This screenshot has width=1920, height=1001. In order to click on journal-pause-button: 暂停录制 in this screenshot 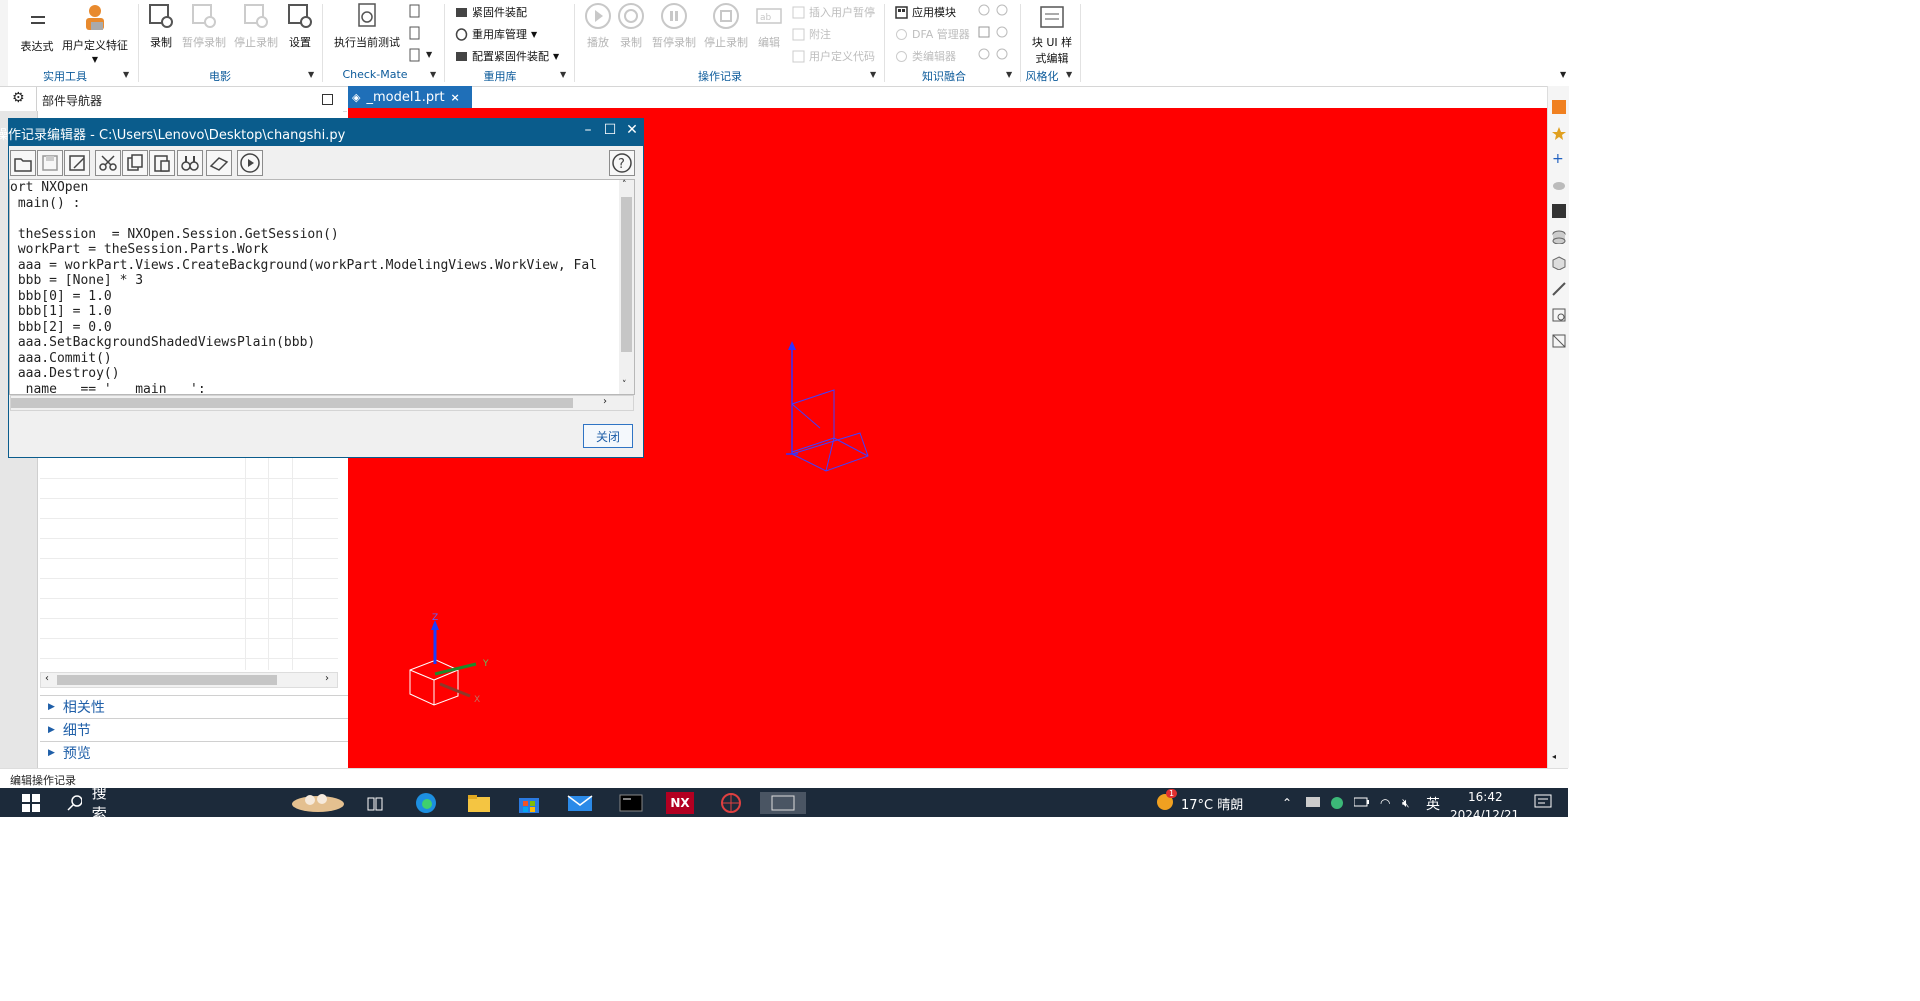, I will do `click(674, 26)`.